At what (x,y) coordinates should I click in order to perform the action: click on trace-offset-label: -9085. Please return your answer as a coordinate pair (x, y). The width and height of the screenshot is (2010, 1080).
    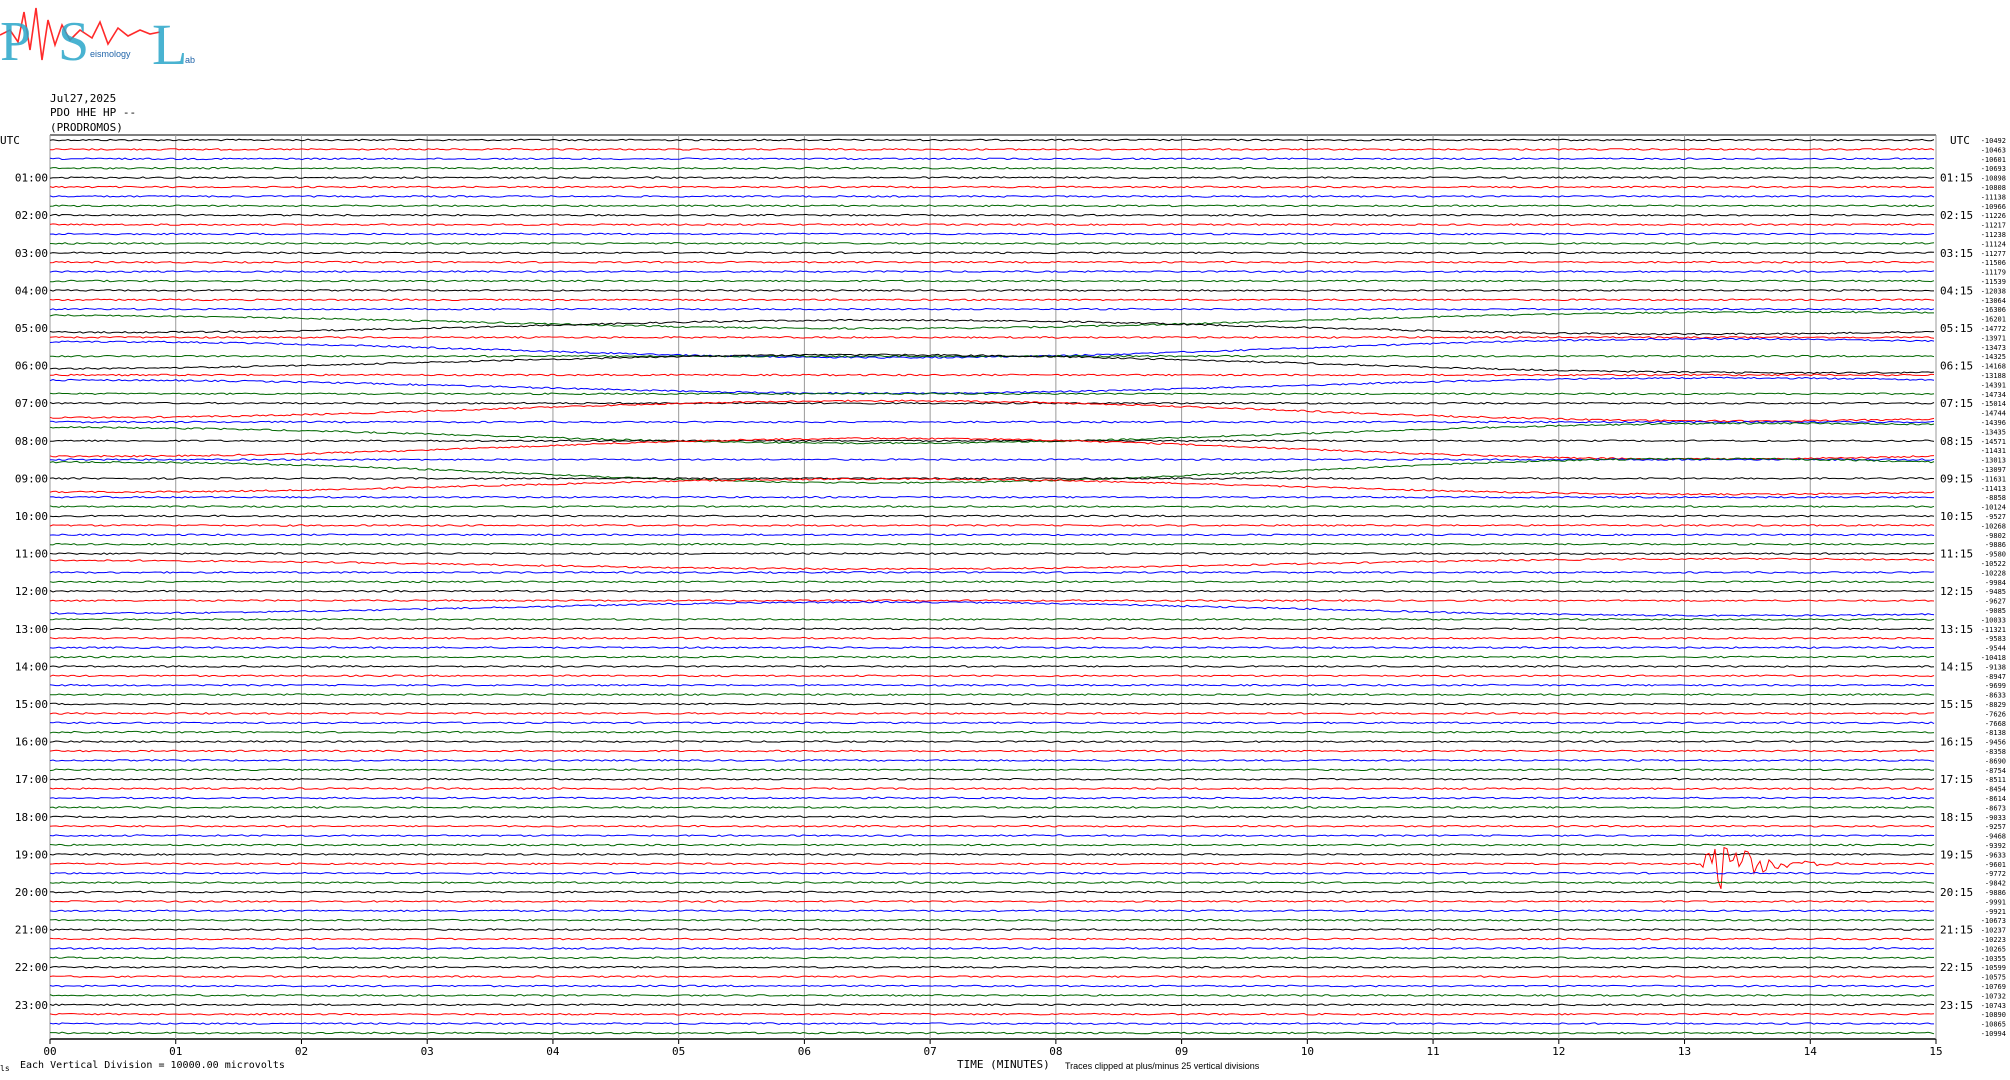
    Looking at the image, I should click on (1995, 611).